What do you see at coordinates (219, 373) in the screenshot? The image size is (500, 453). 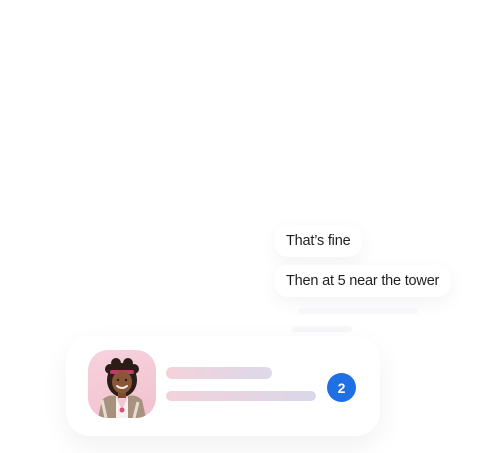 I see `name-placeholder` at bounding box center [219, 373].